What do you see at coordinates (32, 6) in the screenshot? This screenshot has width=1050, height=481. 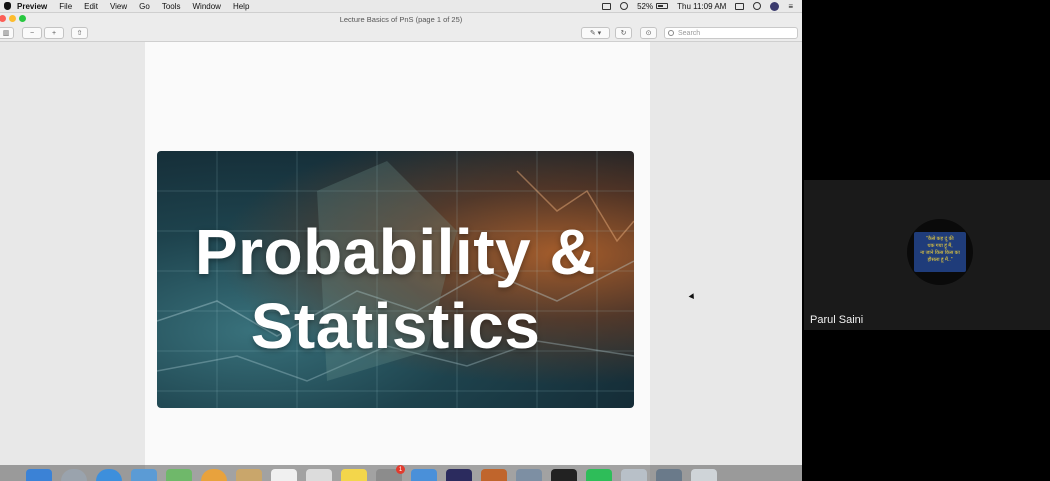 I see `menu-app-name: Preview` at bounding box center [32, 6].